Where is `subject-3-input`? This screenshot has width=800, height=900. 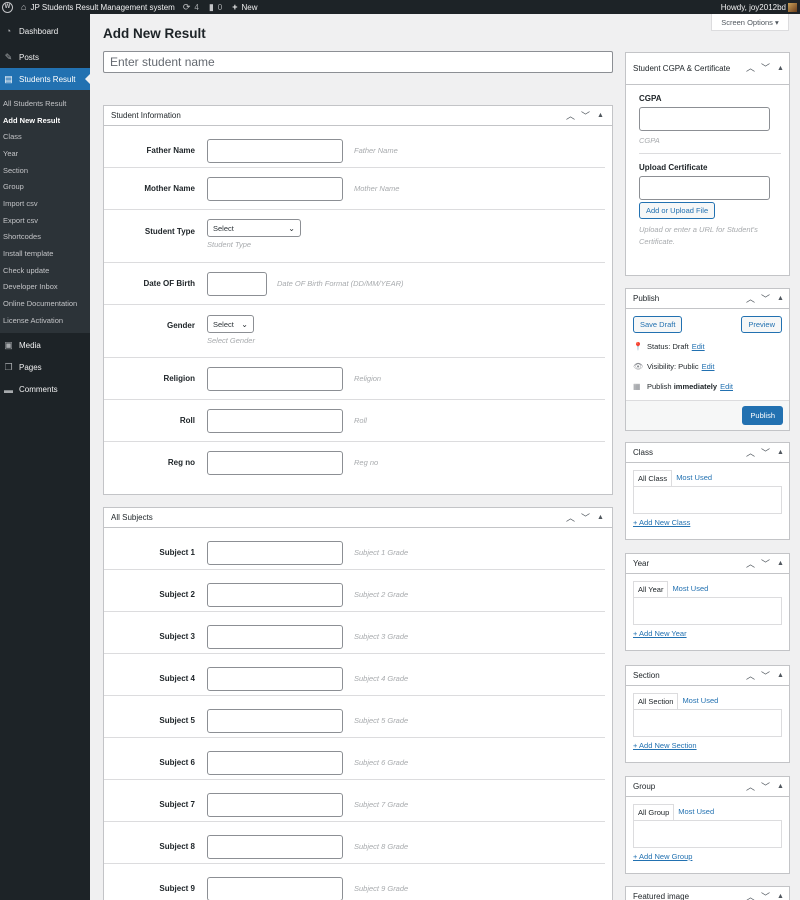 subject-3-input is located at coordinates (275, 637).